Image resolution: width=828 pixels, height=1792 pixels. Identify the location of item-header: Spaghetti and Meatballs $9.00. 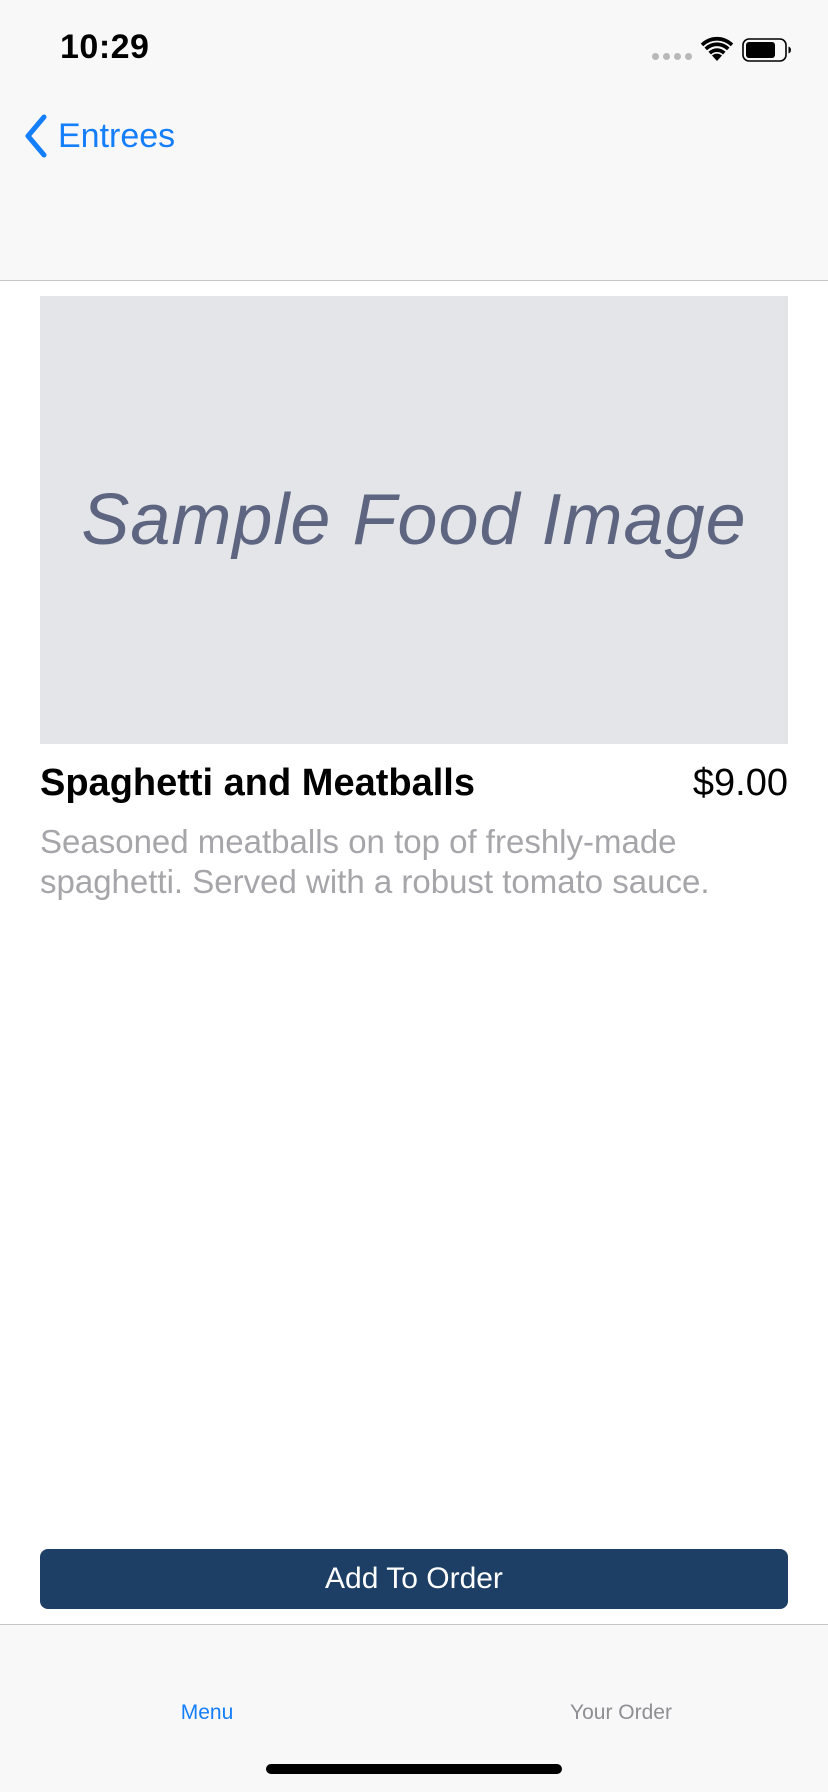
(414, 783).